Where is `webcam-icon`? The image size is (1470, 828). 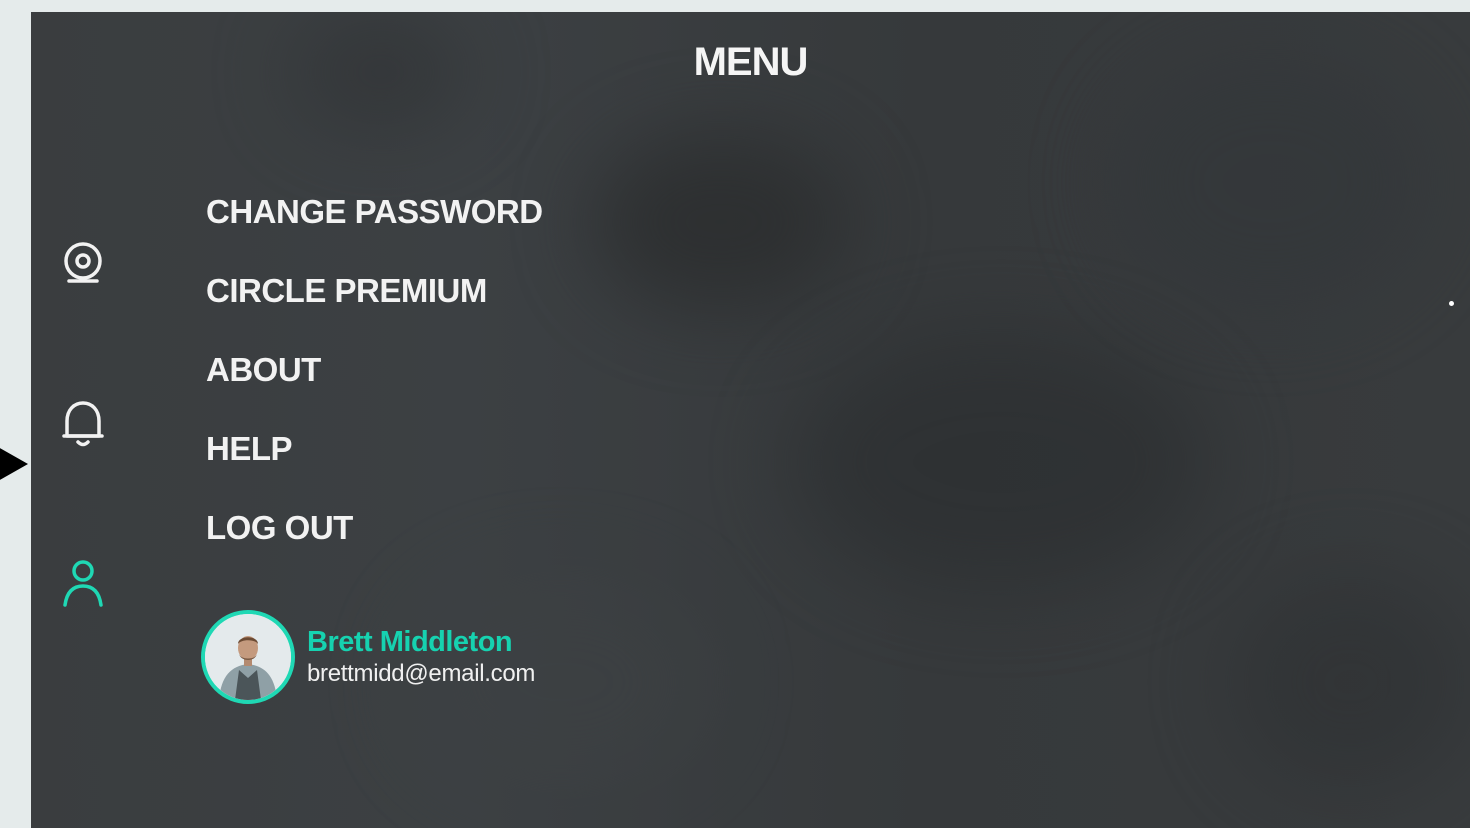 webcam-icon is located at coordinates (83, 262).